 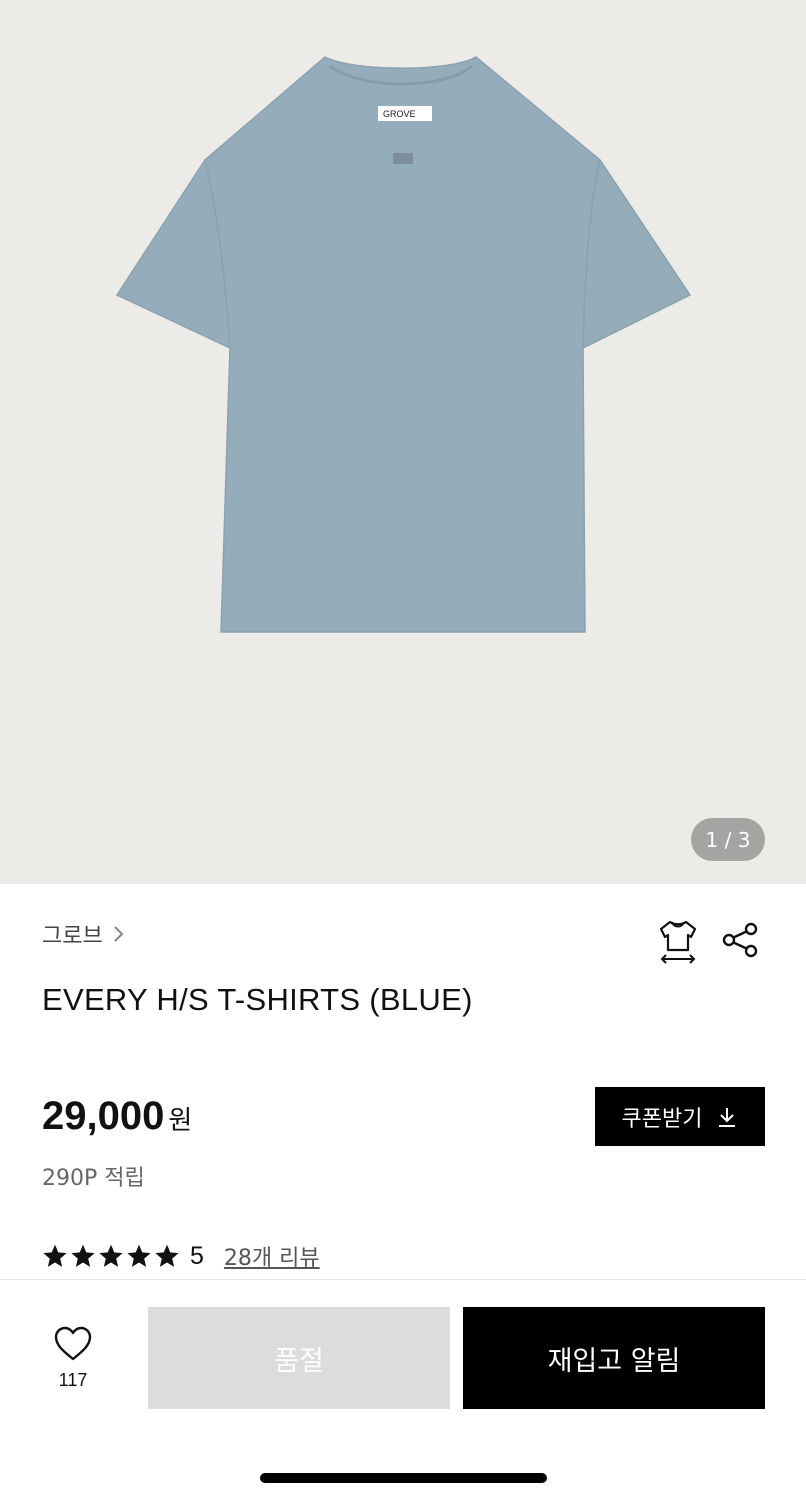 What do you see at coordinates (119, 934) in the screenshot?
I see `chevron-right-icon` at bounding box center [119, 934].